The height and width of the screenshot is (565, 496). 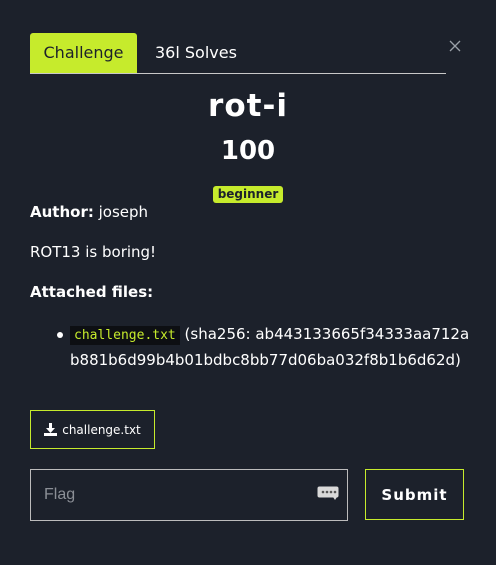 I want to click on password-manager-icon, so click(x=328, y=493).